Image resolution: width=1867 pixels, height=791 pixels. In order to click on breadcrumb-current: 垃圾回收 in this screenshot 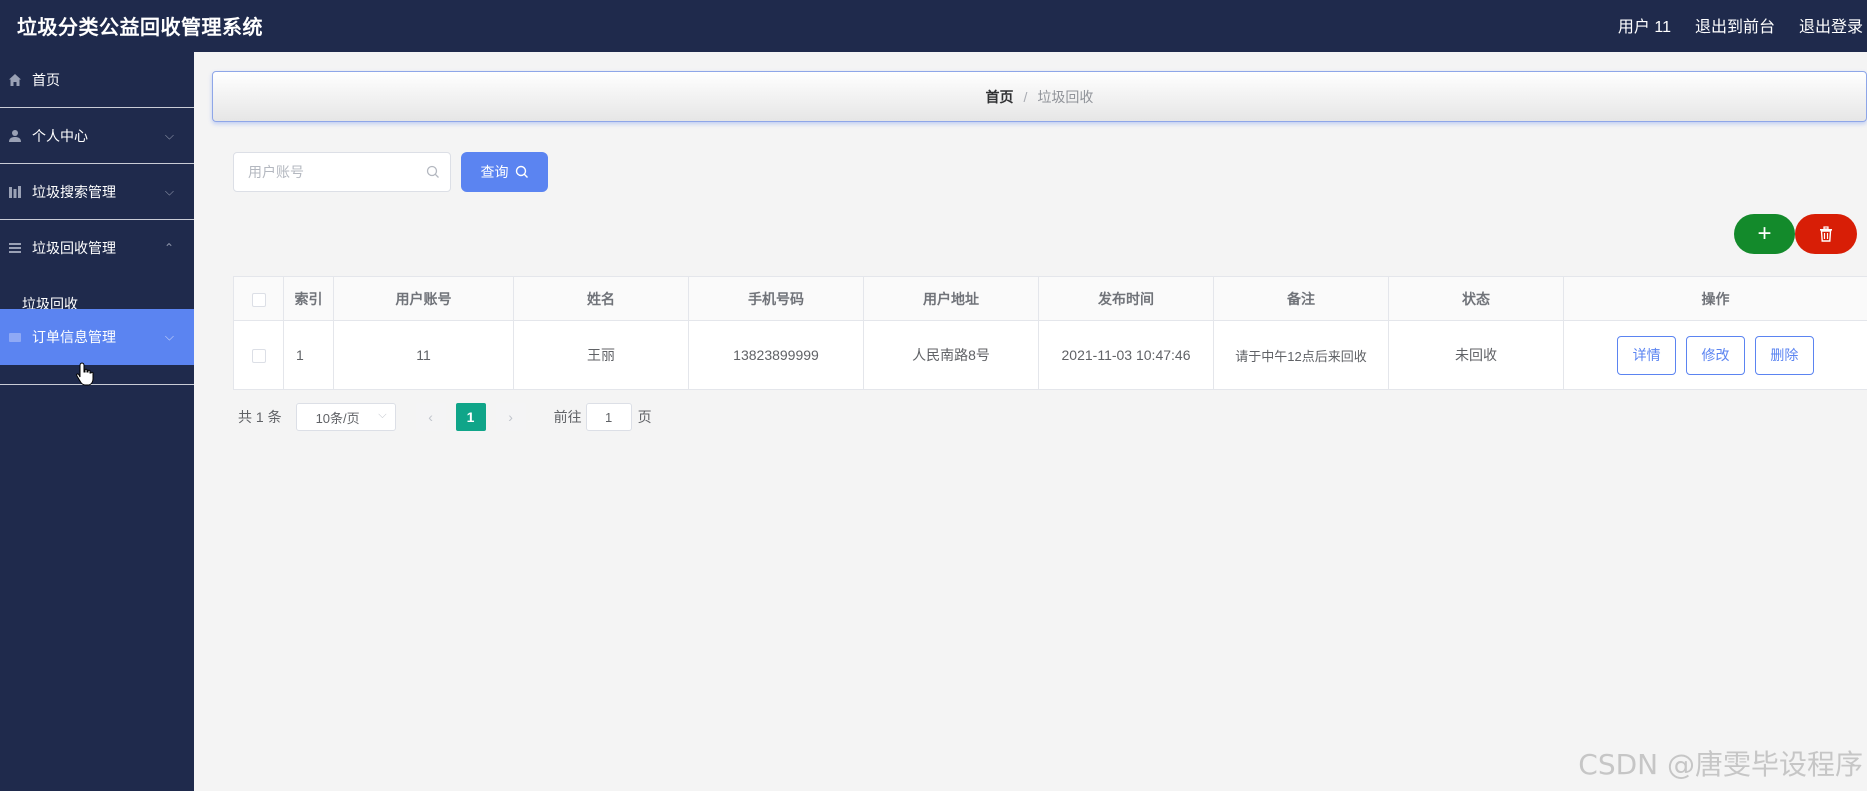, I will do `click(1065, 96)`.